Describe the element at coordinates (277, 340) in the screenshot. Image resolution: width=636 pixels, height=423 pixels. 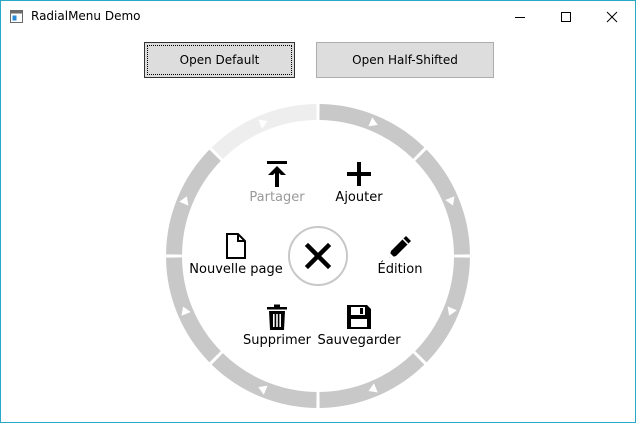
I see `radial-item-label: Supprimer` at that location.